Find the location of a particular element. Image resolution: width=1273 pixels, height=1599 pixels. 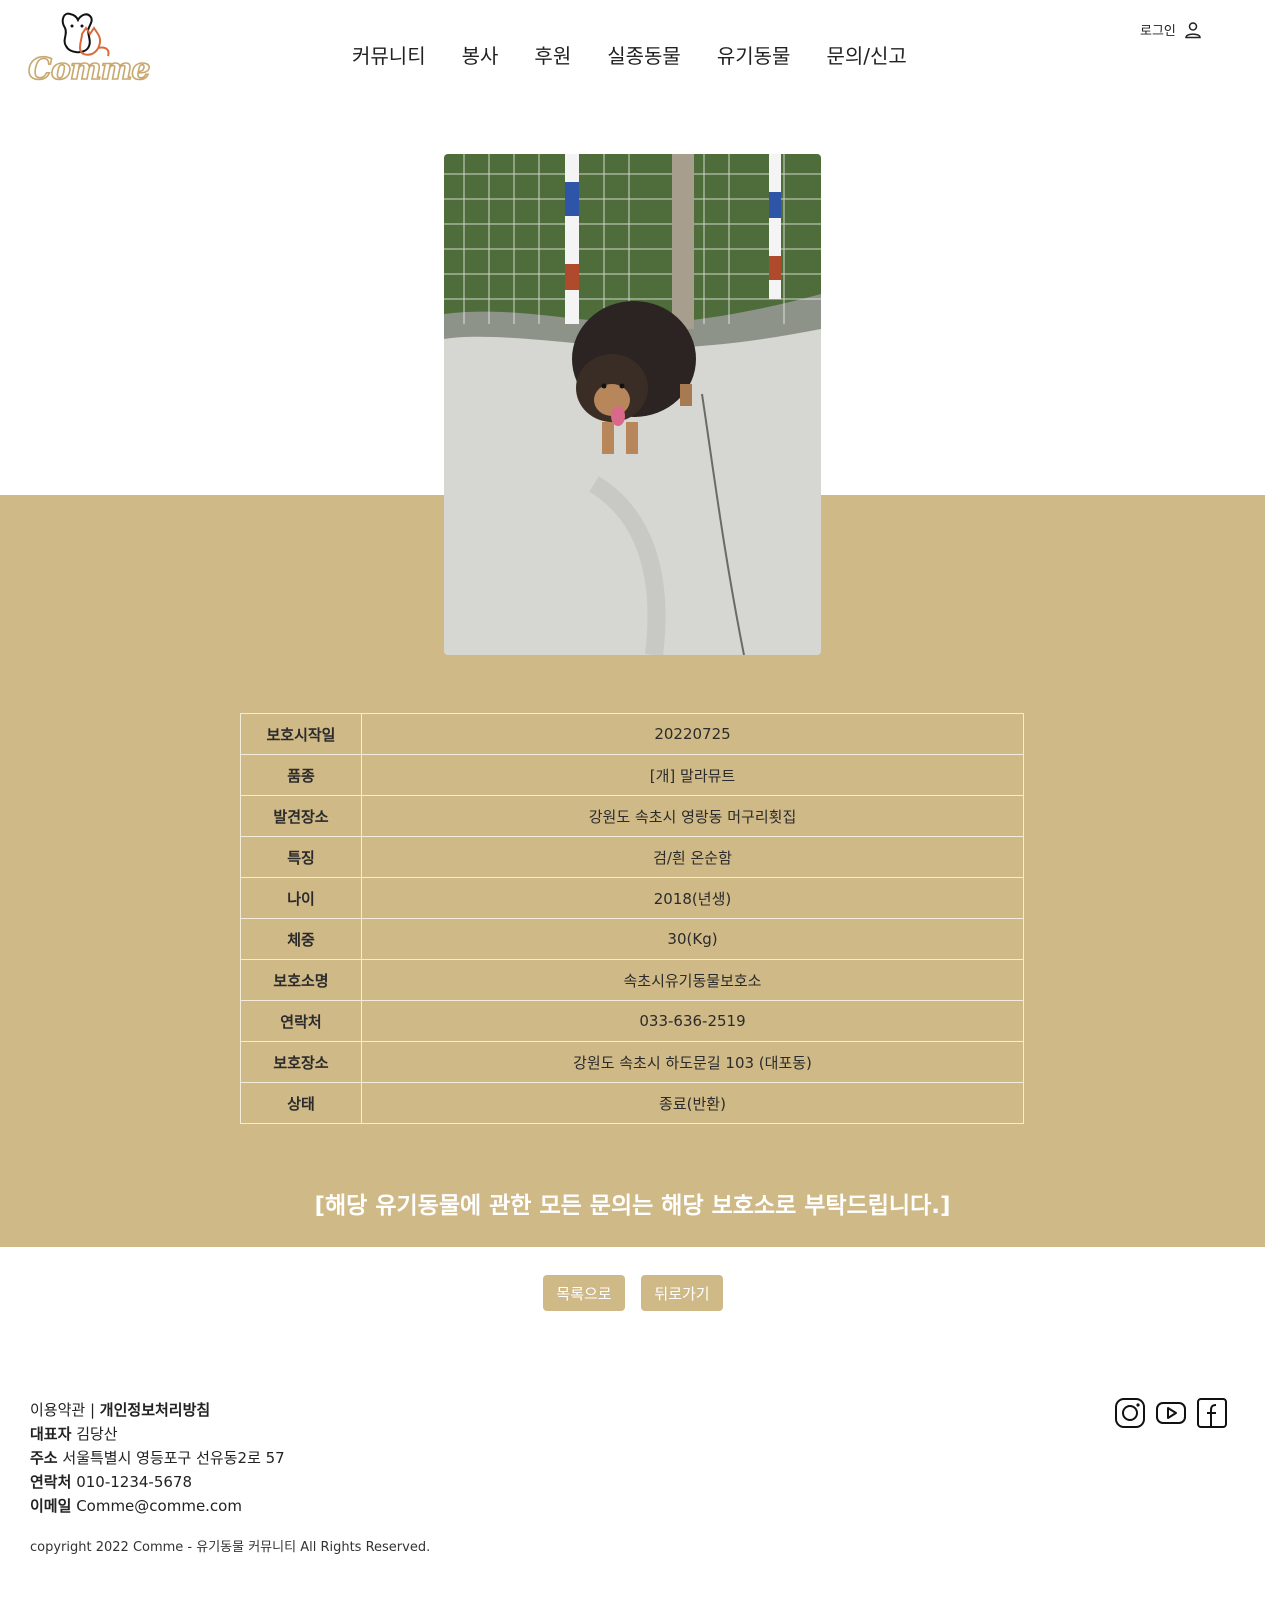

nav-item-volunteer: 봉사 is located at coordinates (480, 54).